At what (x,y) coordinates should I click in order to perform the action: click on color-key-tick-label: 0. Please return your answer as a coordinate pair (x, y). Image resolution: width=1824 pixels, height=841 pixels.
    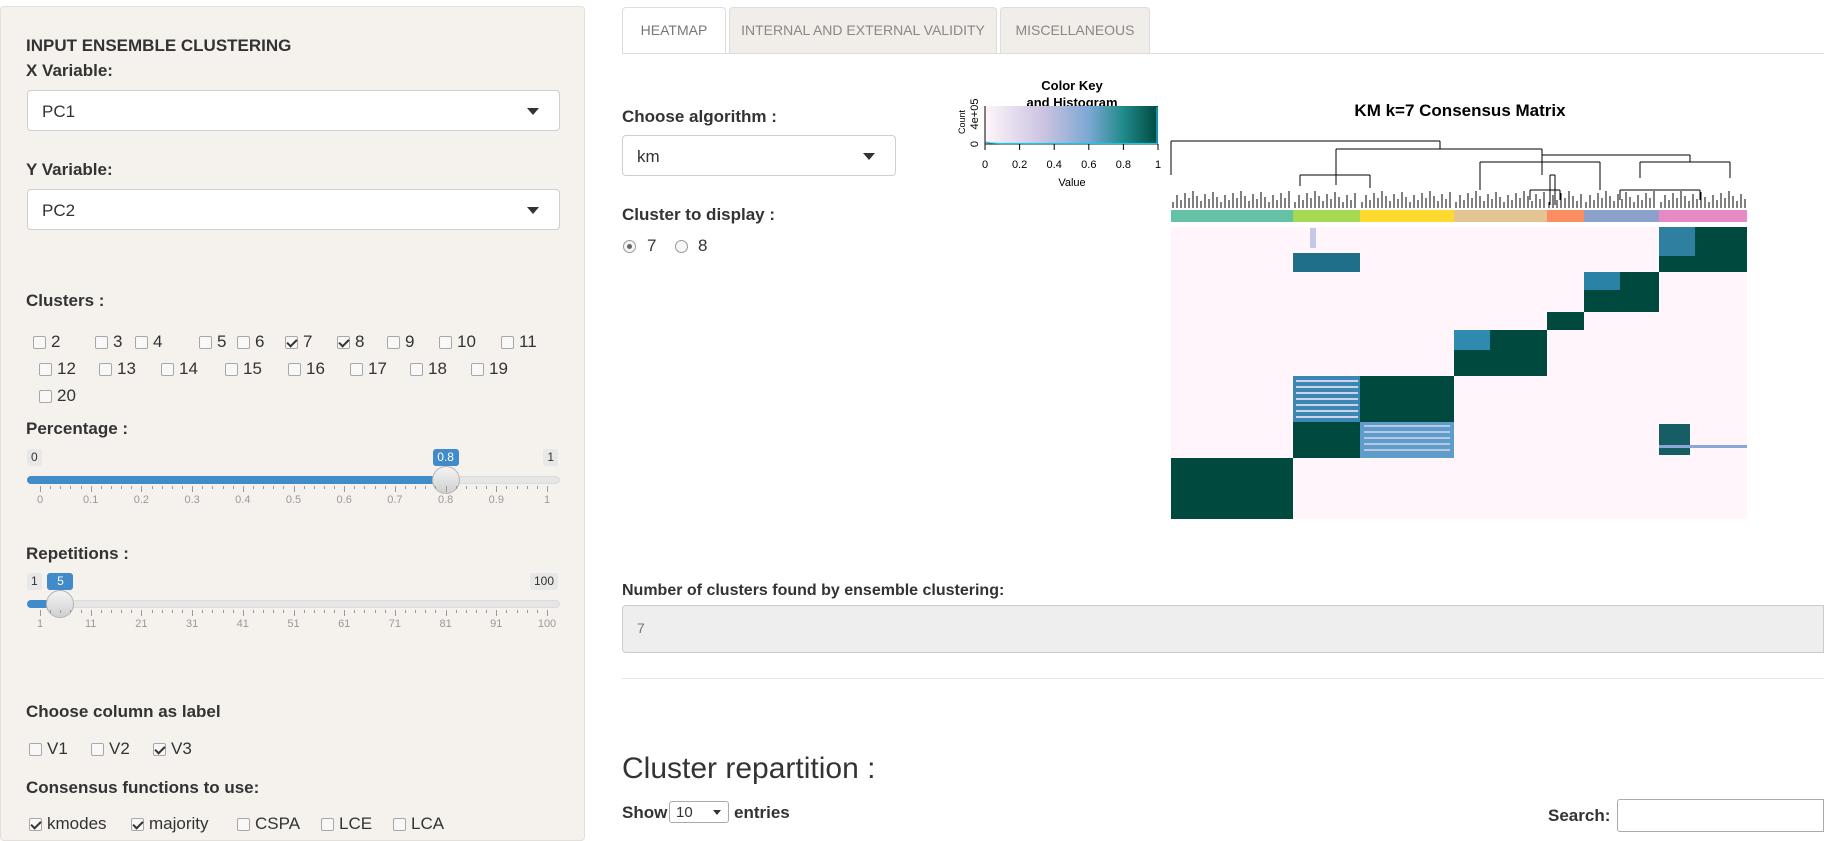
    Looking at the image, I should click on (985, 165).